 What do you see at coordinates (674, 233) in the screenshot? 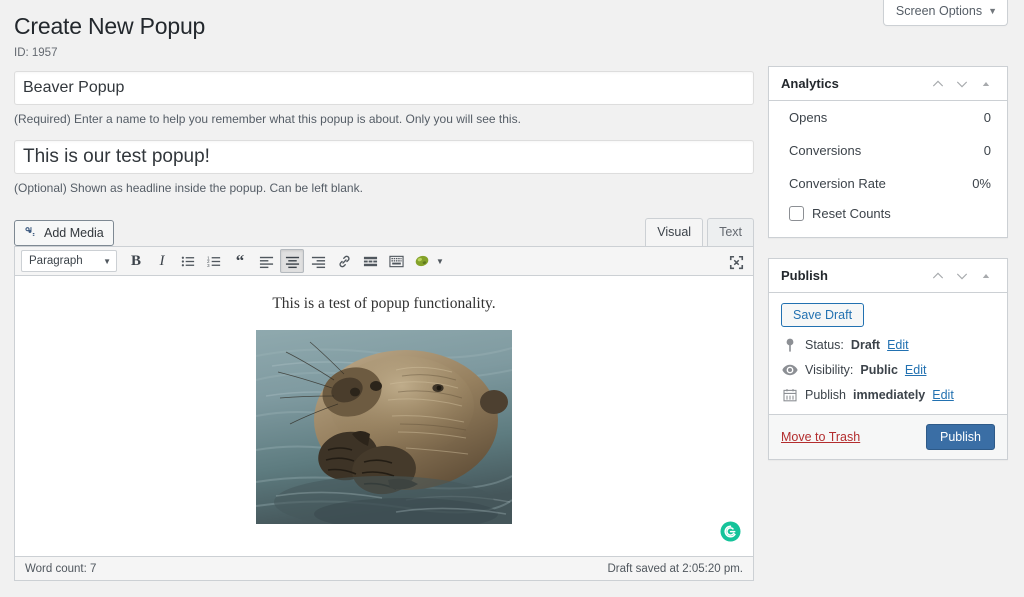
I see `tab-visual: Visual` at bounding box center [674, 233].